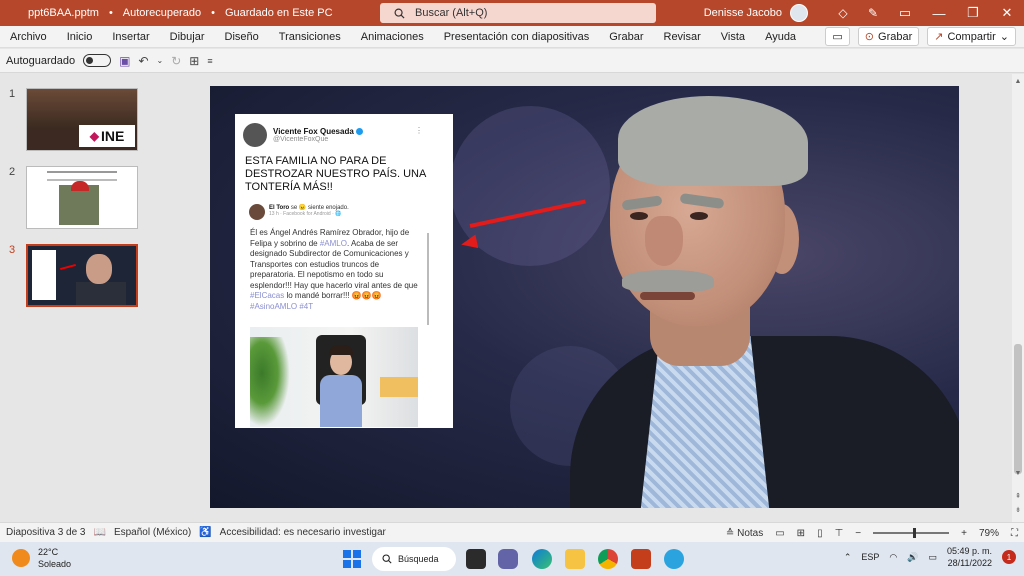 This screenshot has width=1024, height=576. I want to click on slide-indicator: Diapositiva 3 de 3, so click(46, 532).